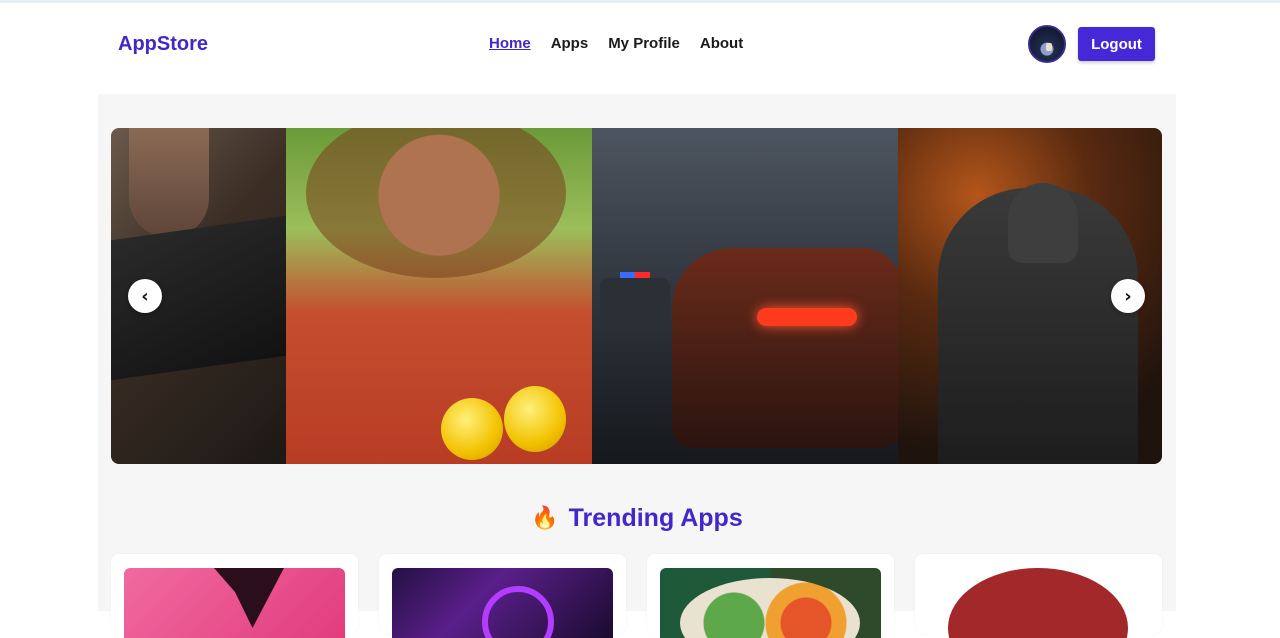  I want to click on nav-about: About, so click(721, 43).